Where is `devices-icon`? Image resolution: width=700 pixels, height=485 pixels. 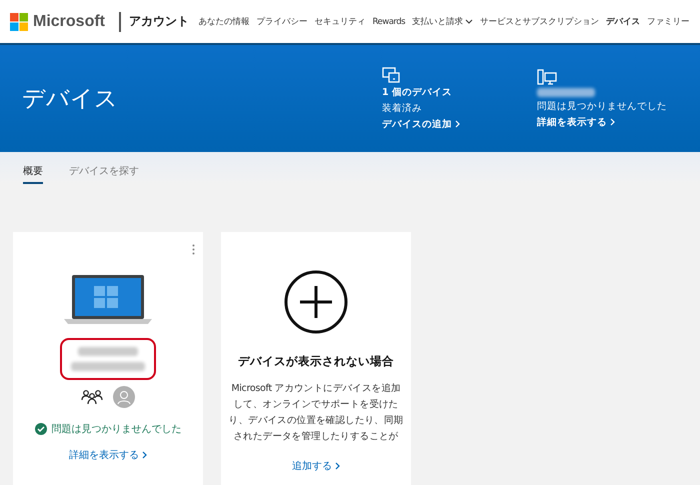
devices-icon is located at coordinates (391, 74).